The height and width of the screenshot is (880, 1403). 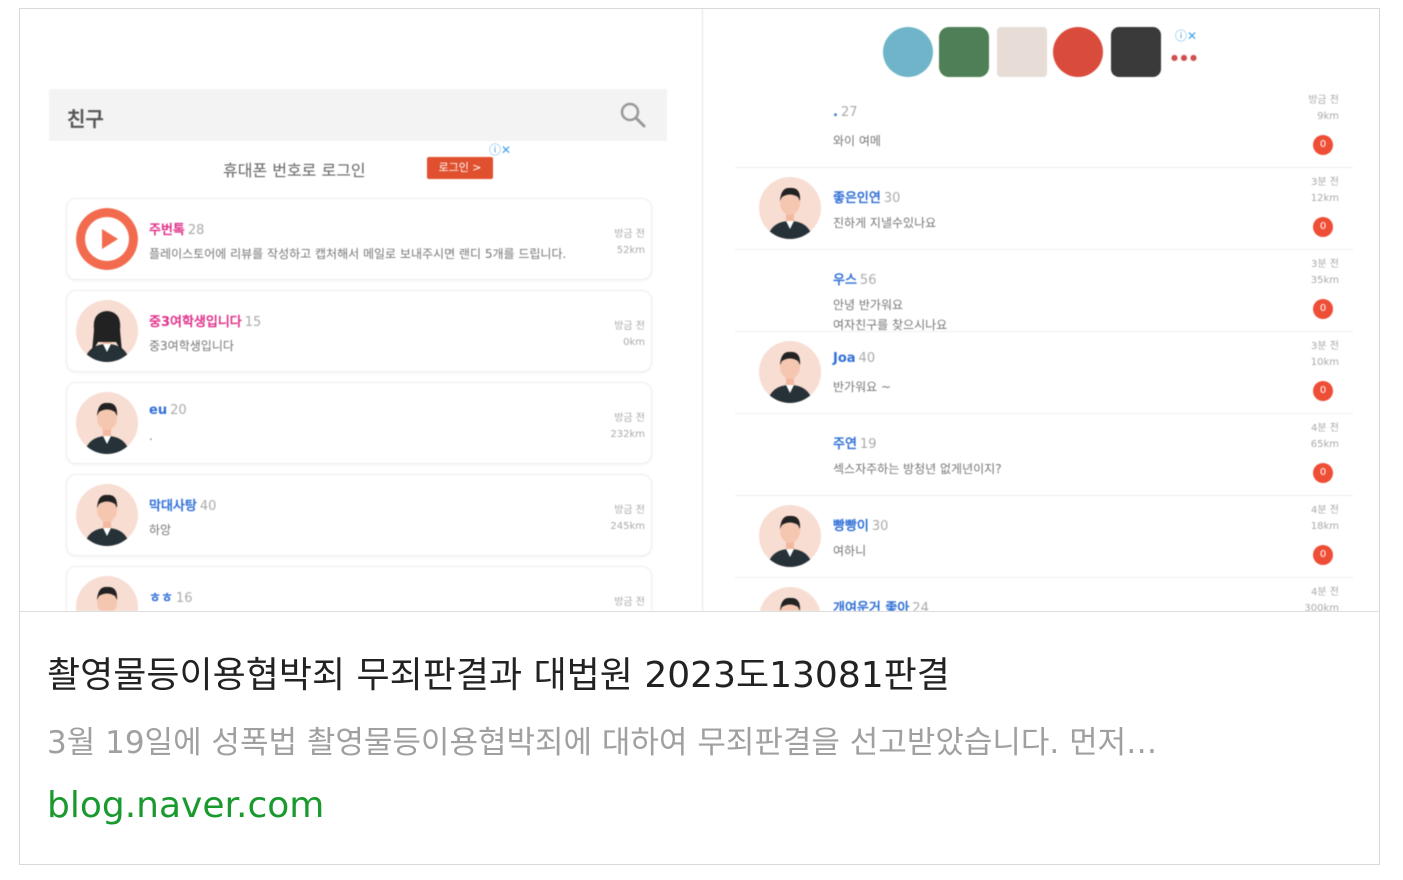 I want to click on link-url: blog.naver.com, so click(x=185, y=805).